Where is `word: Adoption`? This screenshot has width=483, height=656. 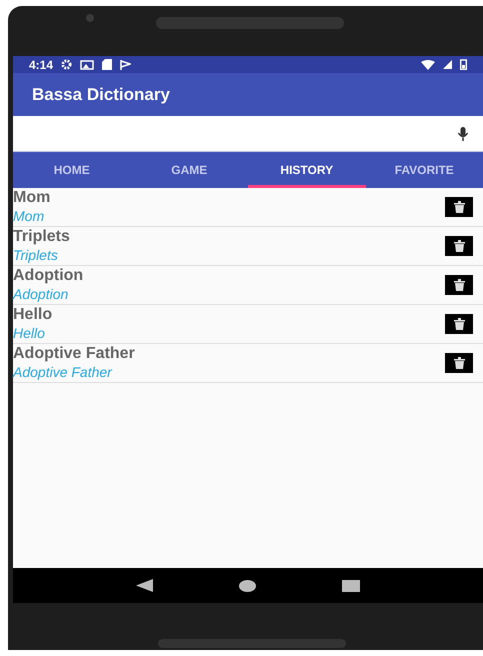 word: Adoption is located at coordinates (48, 275).